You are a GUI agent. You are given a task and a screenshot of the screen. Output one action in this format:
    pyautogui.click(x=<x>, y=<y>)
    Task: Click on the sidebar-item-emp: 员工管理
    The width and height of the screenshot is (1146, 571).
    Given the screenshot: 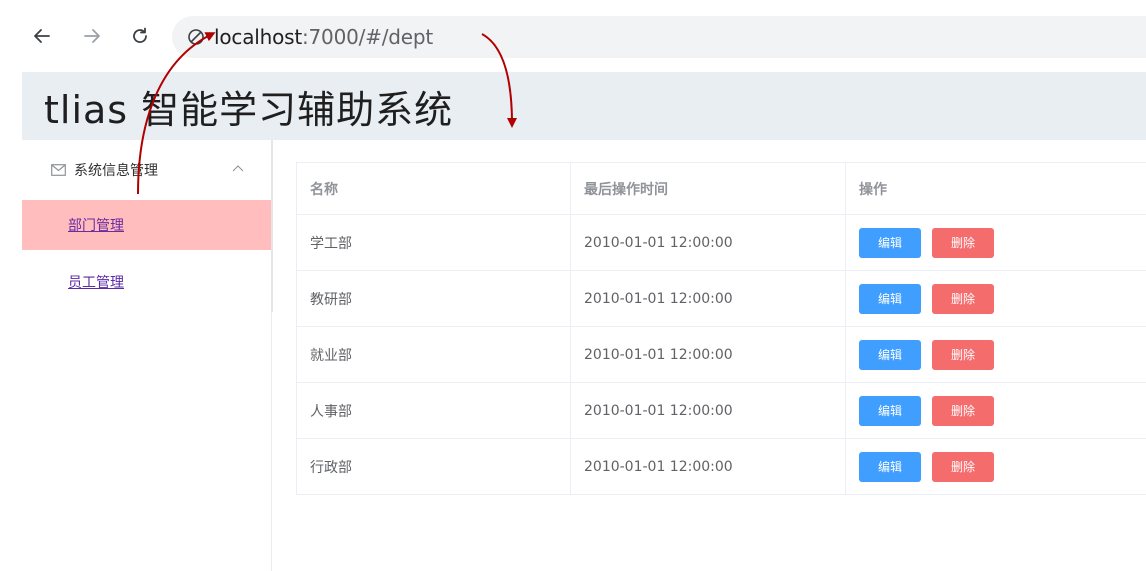 What is the action you would take?
    pyautogui.click(x=146, y=282)
    